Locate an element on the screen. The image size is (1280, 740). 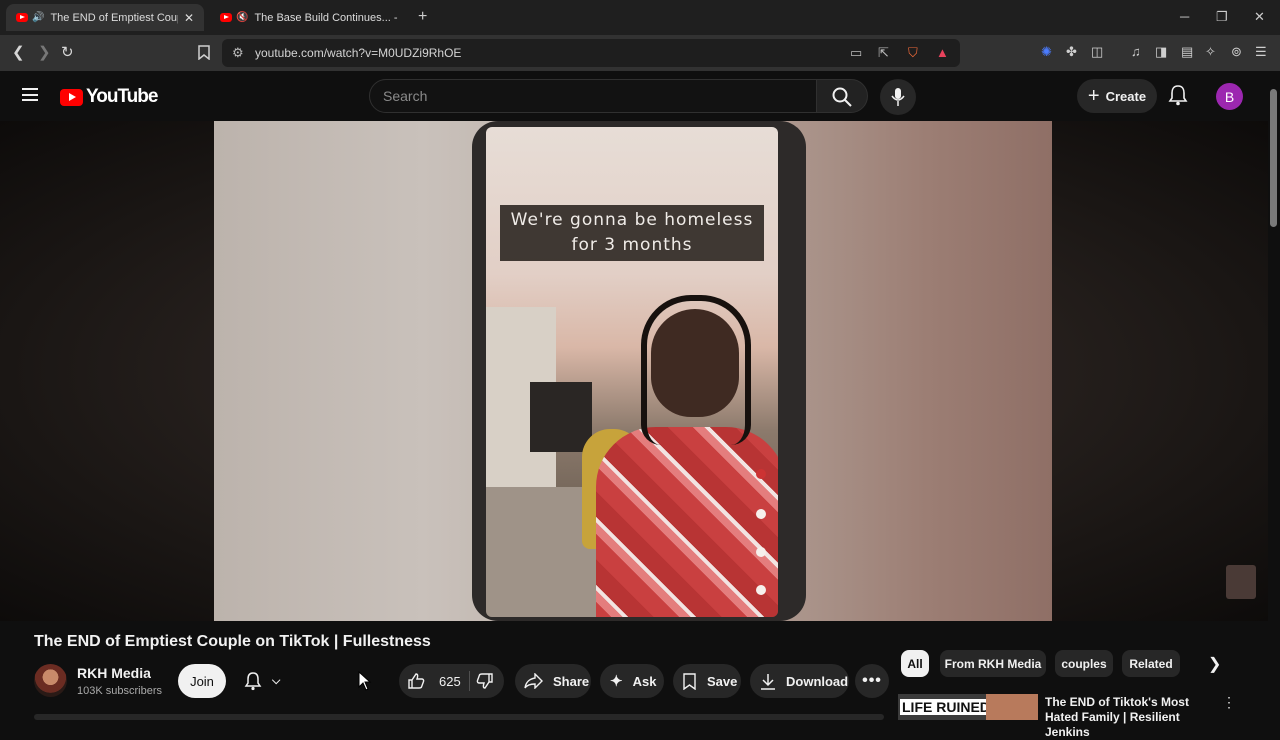
person-shirt is located at coordinates (687, 522).